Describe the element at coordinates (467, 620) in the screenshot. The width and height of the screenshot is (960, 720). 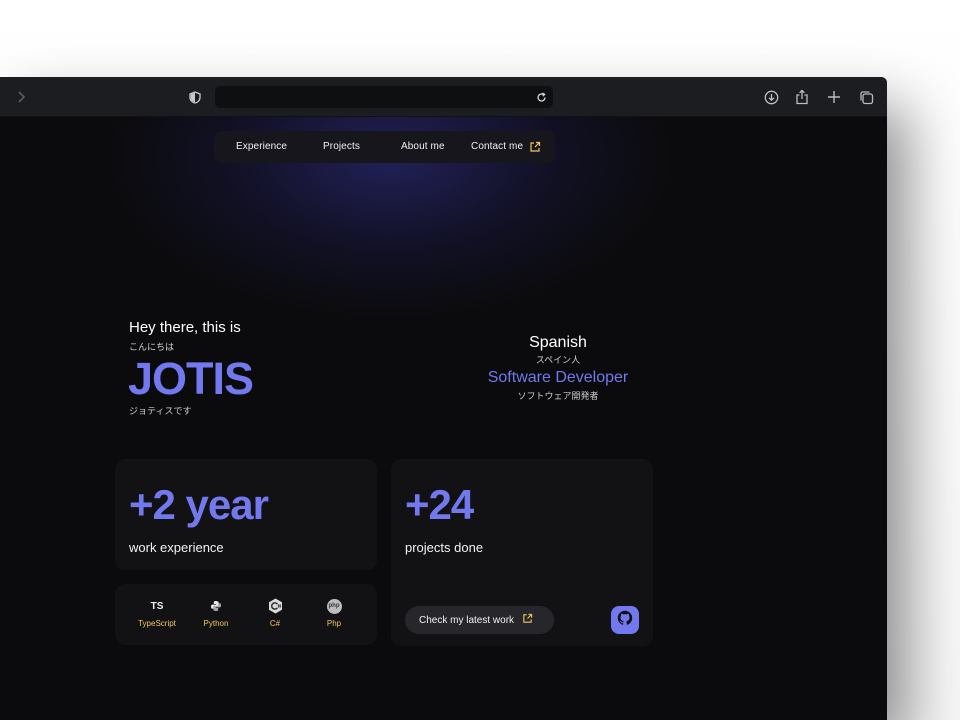
I see `cta-label: Check my latest work` at that location.